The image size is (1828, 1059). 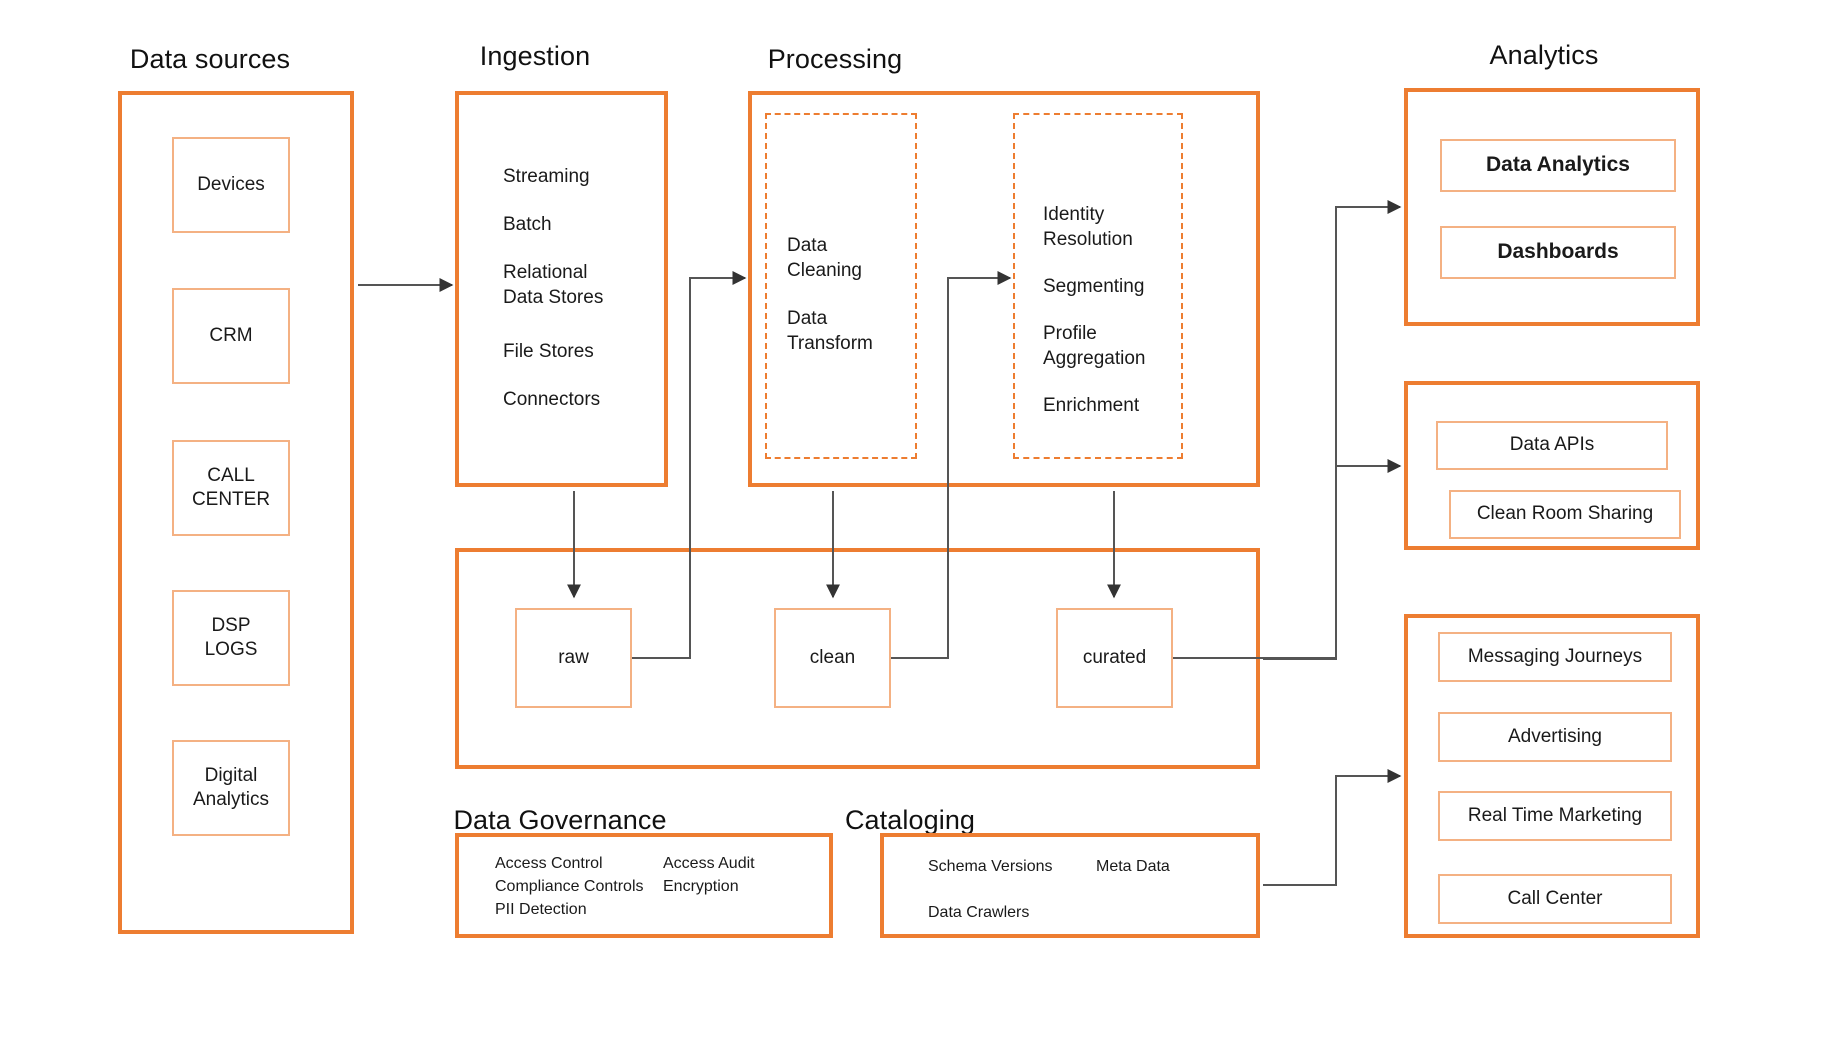 I want to click on connector-cataloging-to-activation, so click(x=1332, y=827).